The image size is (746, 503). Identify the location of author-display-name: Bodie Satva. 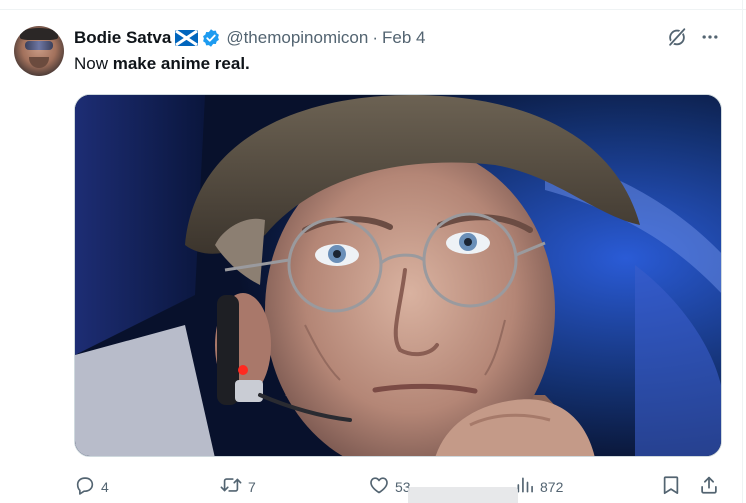
(122, 38).